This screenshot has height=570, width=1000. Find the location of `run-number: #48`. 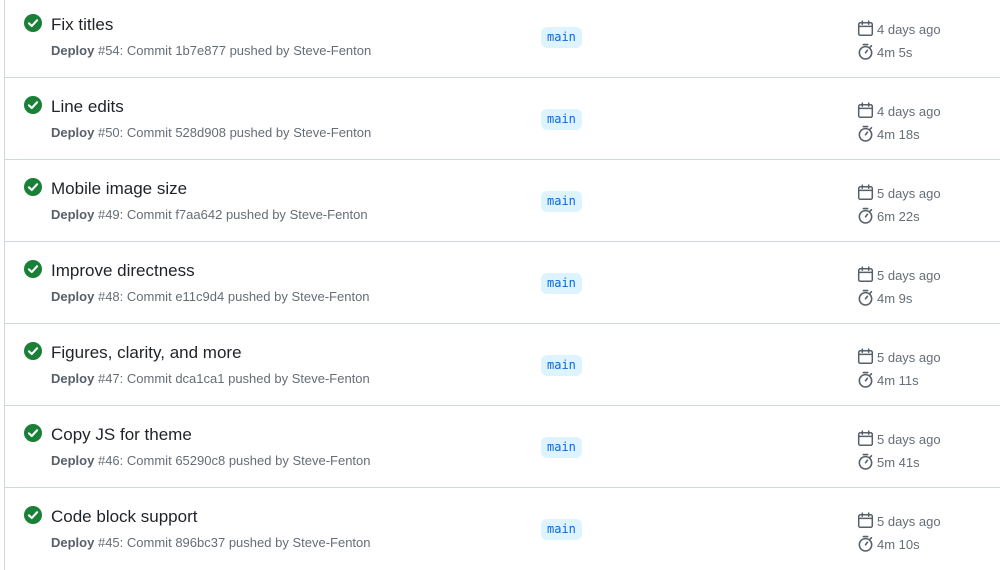

run-number: #48 is located at coordinates (108, 296).